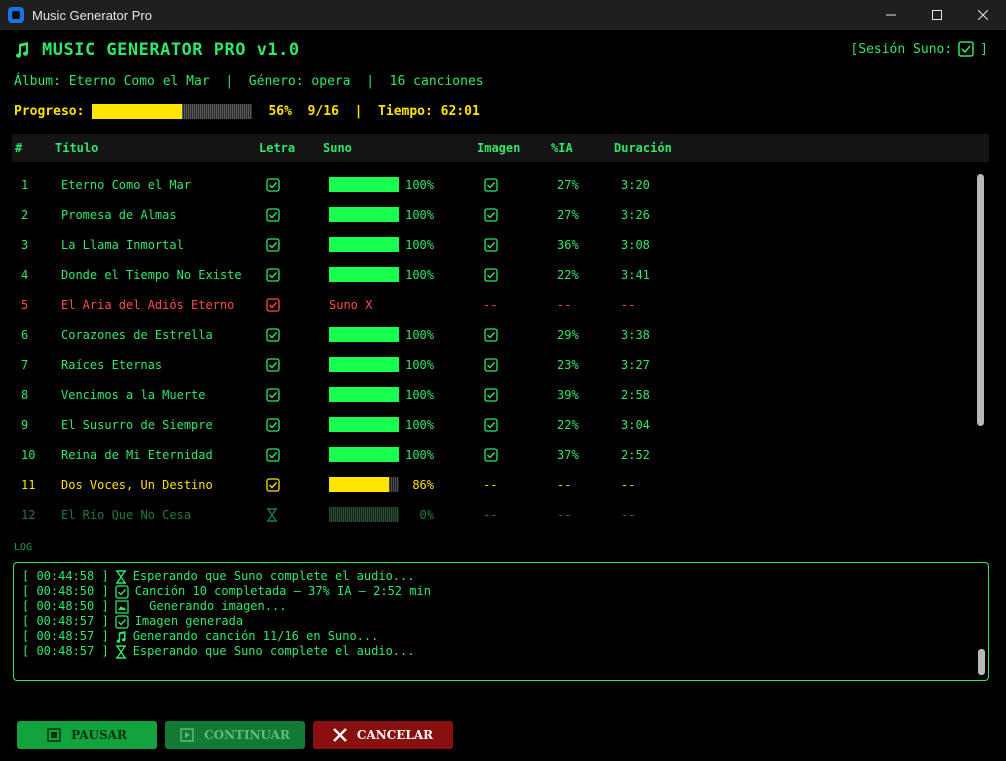  I want to click on log-line: [ 00:48:57 ] Imagen generada, so click(501, 621).